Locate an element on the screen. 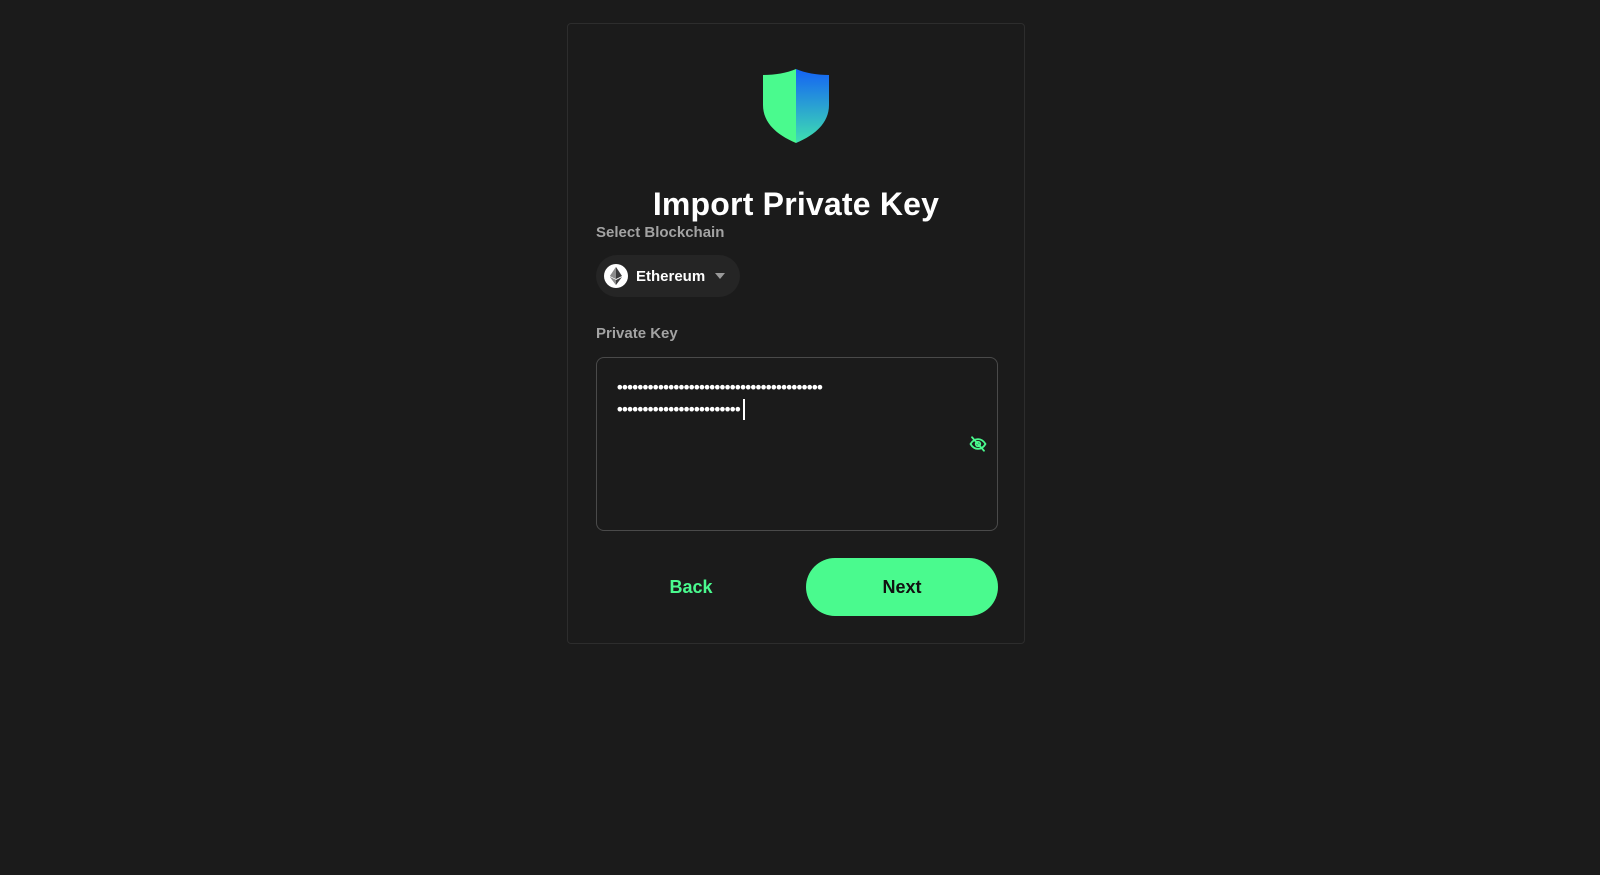 This screenshot has height=875, width=1600. blockchain-select: Ethereum is located at coordinates (668, 276).